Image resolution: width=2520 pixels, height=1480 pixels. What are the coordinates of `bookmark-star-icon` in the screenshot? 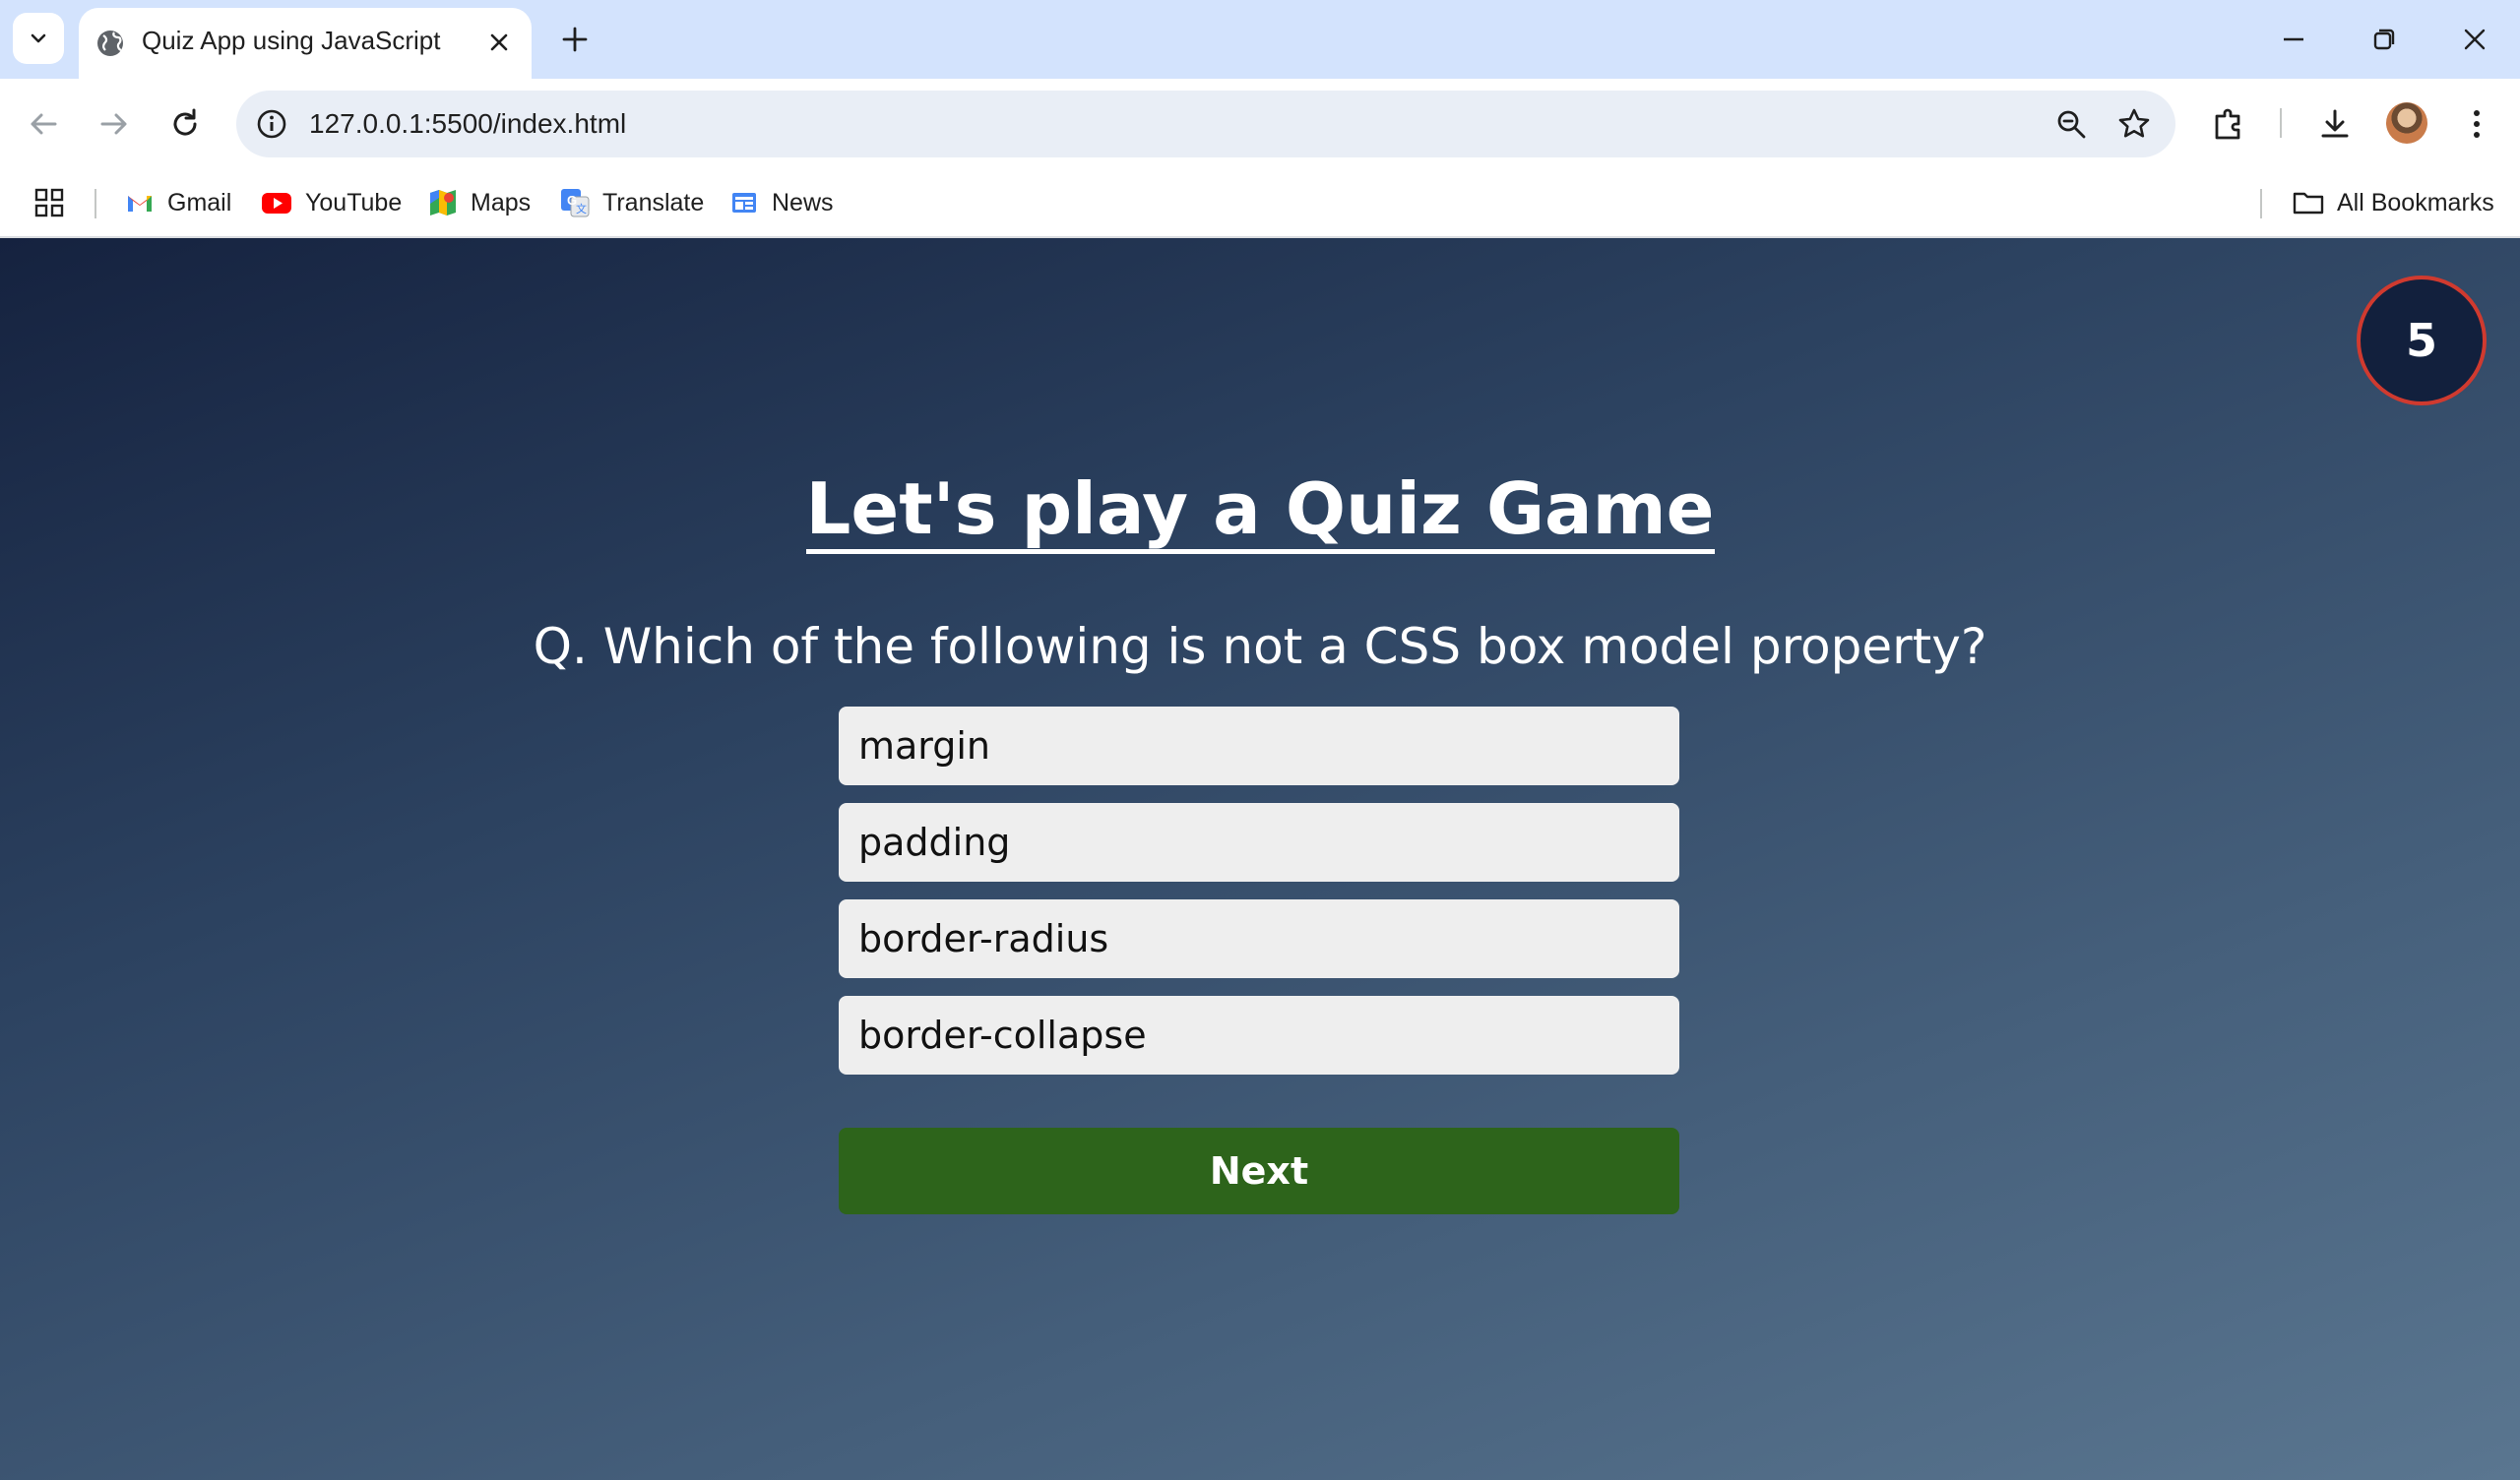 It's located at (2134, 124).